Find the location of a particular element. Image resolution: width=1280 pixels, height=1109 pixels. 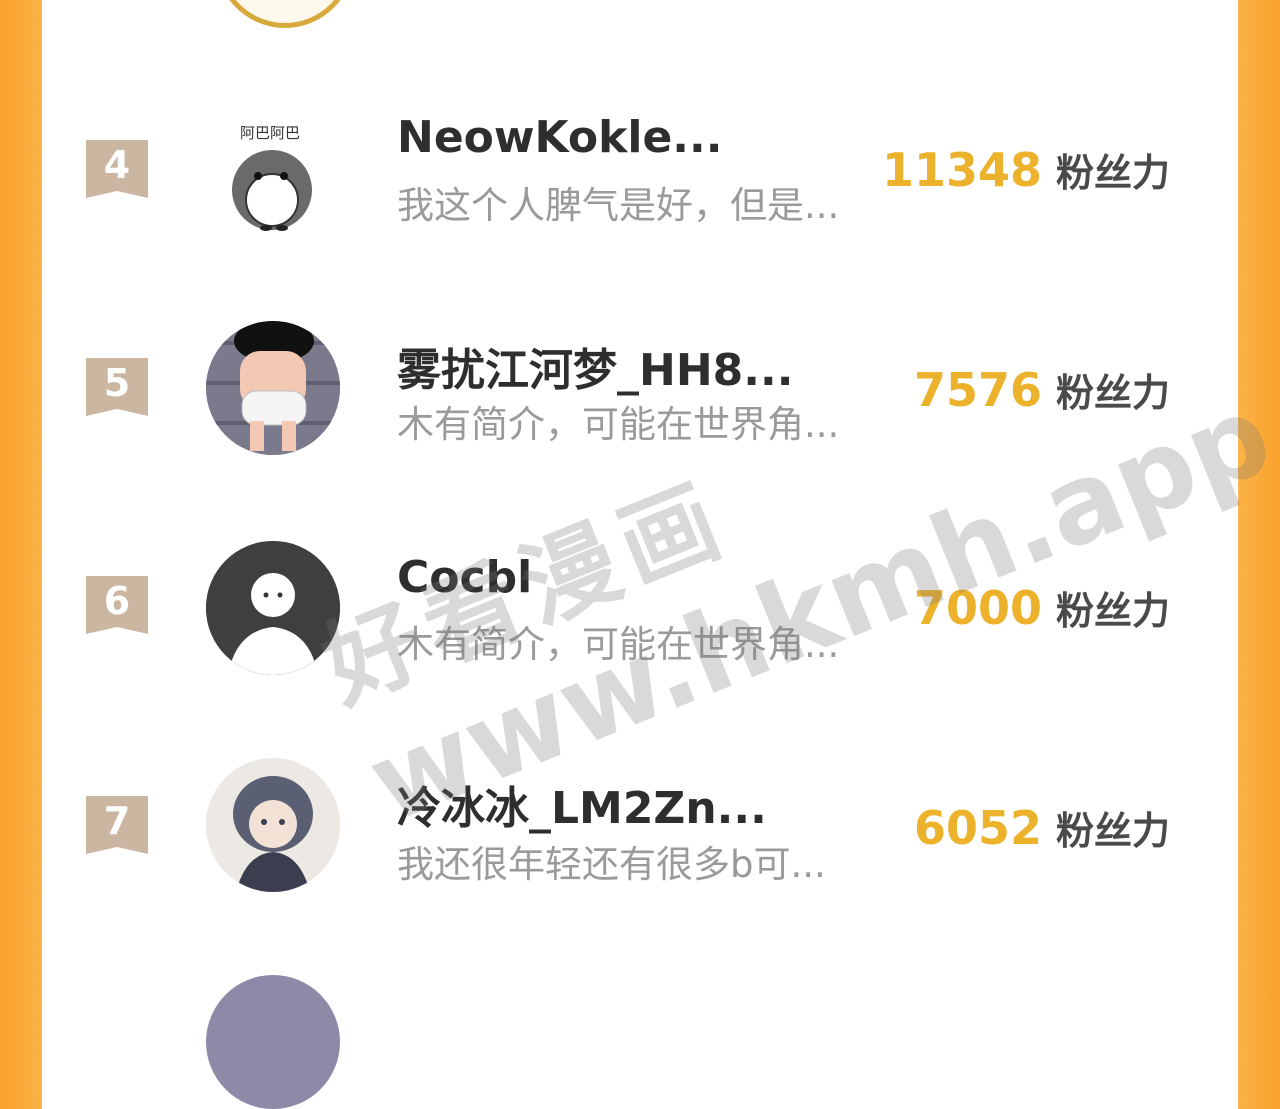

anime-girl-avatar-icon is located at coordinates (273, 825).